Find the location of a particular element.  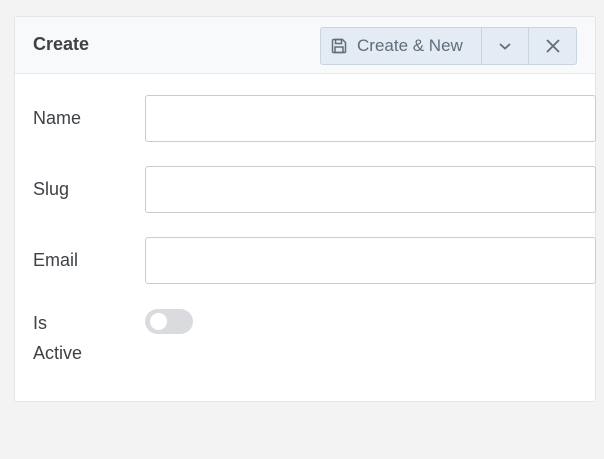

panel-header: Create Create & New is located at coordinates (305, 45).